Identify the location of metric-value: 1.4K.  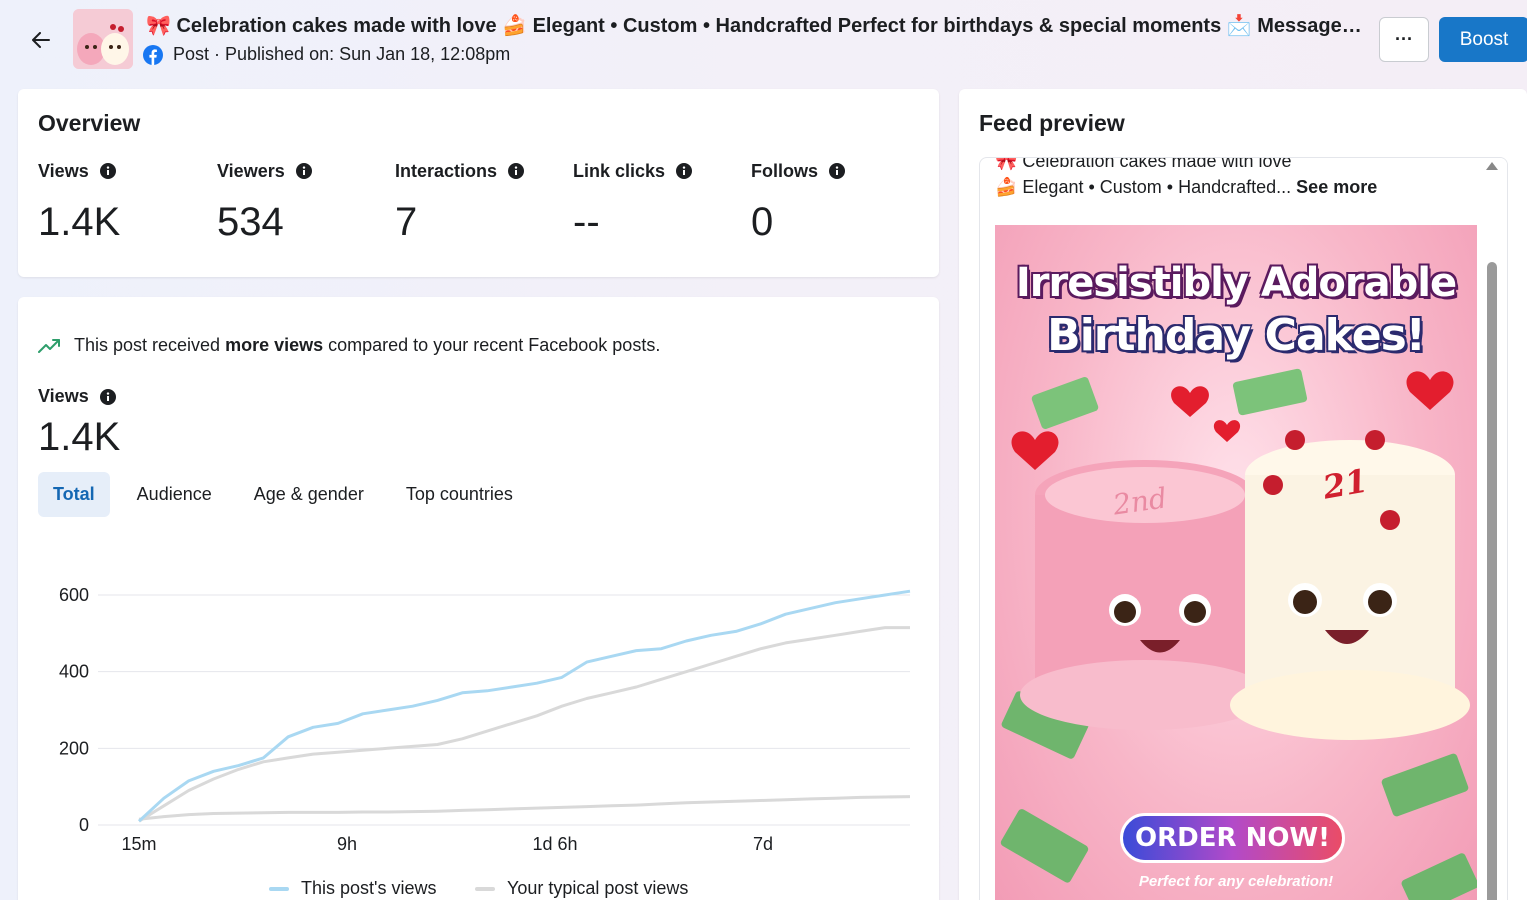
(79, 222).